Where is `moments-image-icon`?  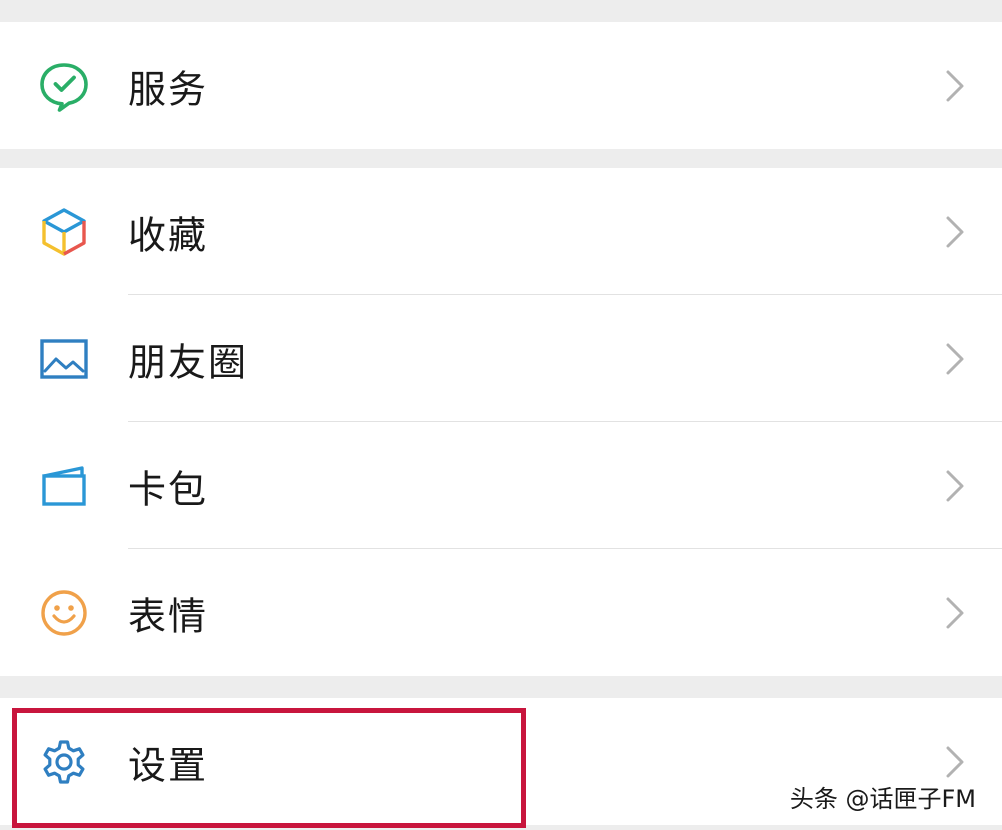
moments-image-icon is located at coordinates (64, 359).